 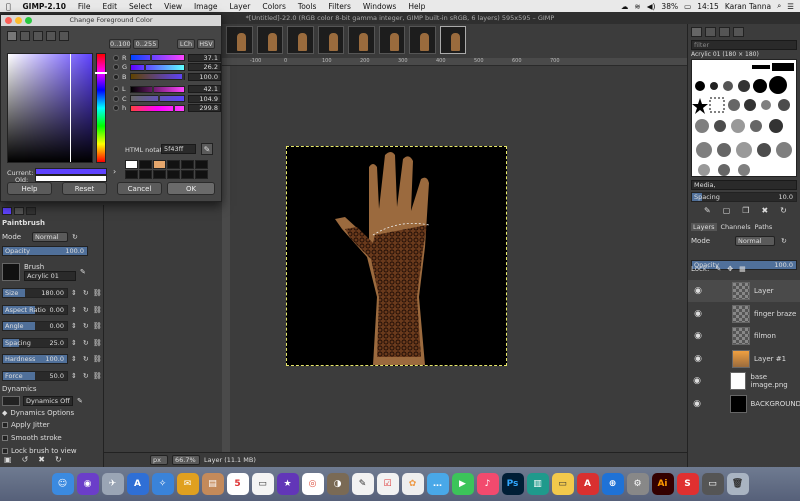 What do you see at coordinates (744, 359) in the screenshot?
I see `layer-row: ◉ Layer #1` at bounding box center [744, 359].